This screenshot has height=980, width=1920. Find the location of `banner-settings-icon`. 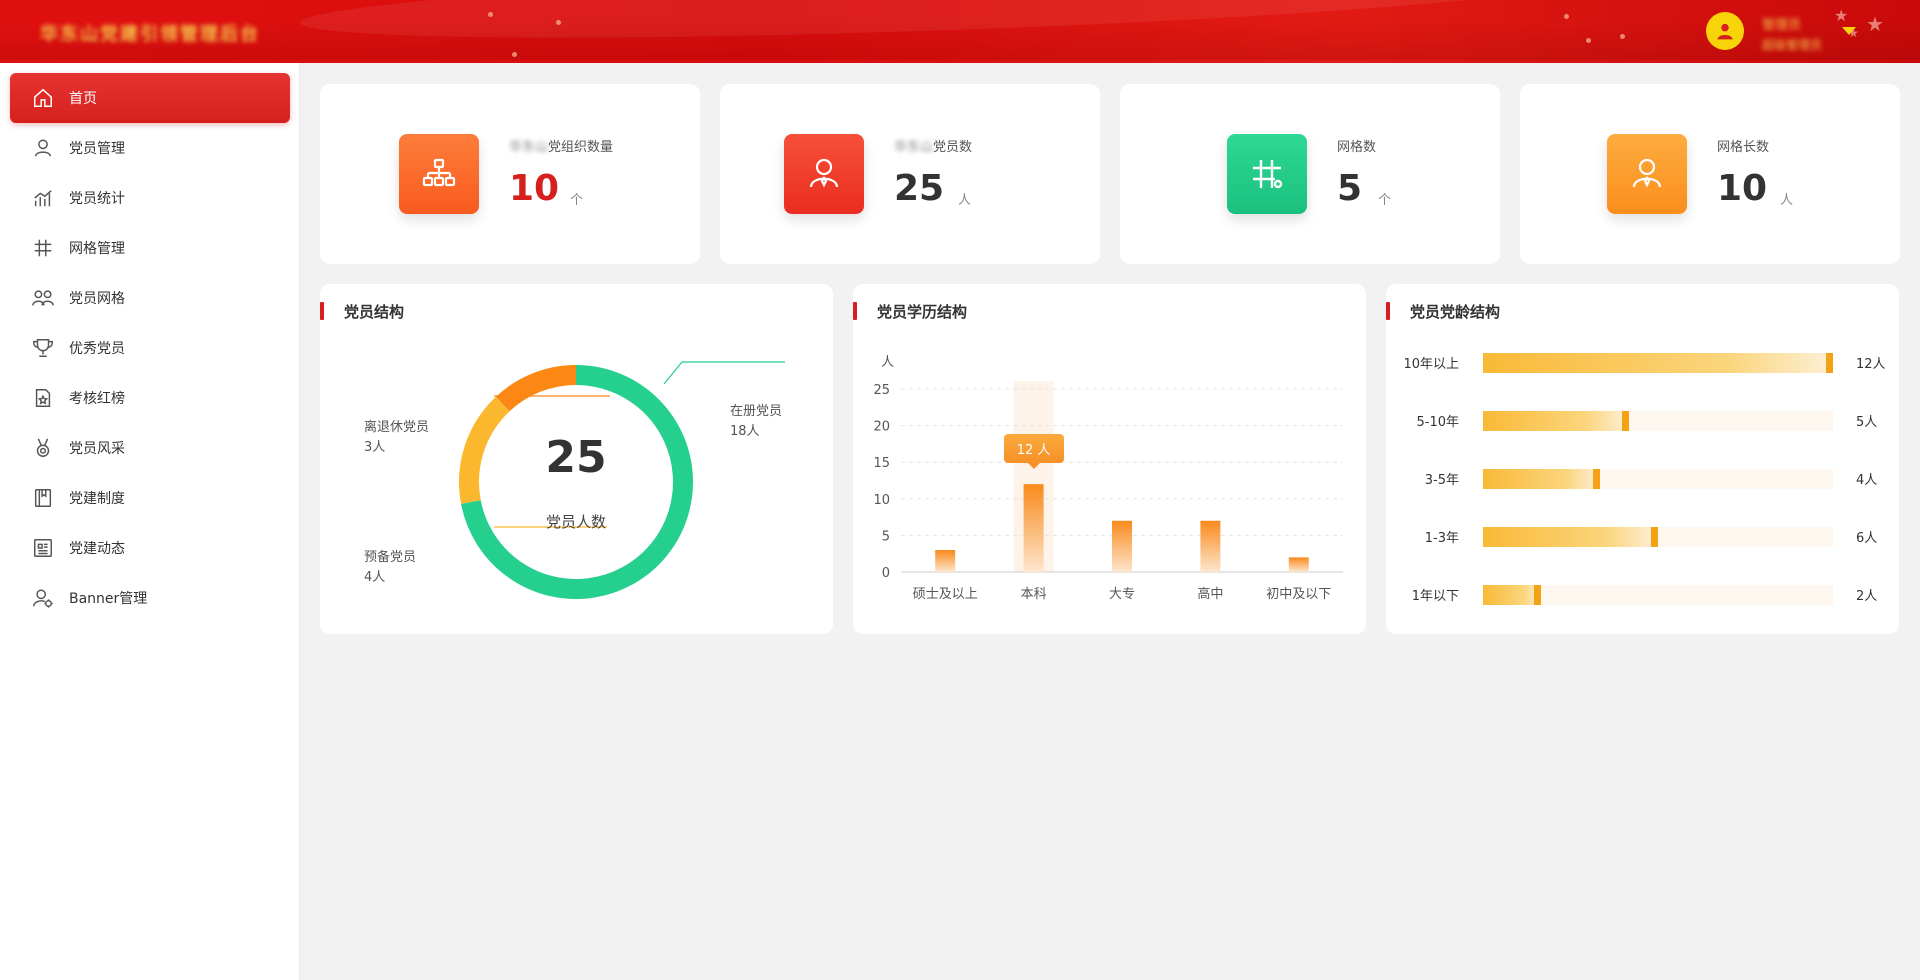

banner-settings-icon is located at coordinates (43, 598).